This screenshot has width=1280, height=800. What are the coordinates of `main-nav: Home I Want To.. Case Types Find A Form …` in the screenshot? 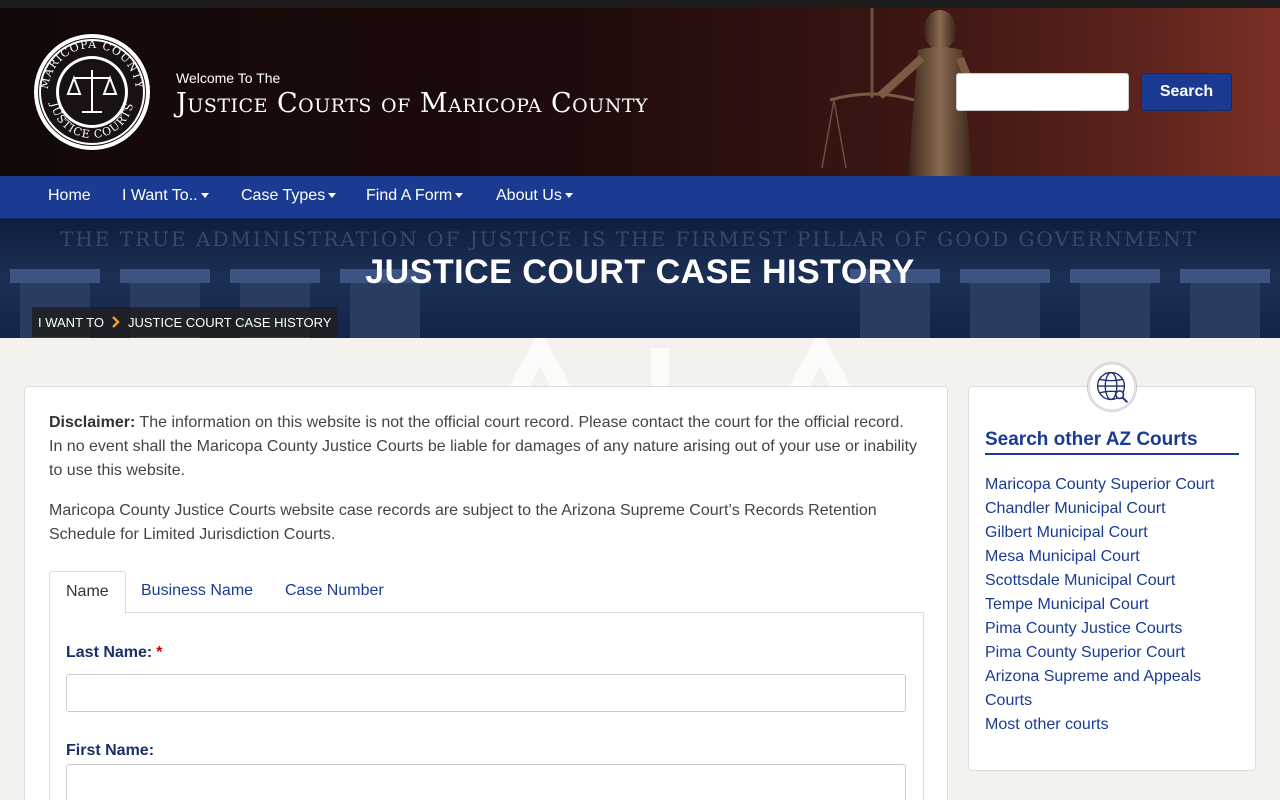 It's located at (640, 197).